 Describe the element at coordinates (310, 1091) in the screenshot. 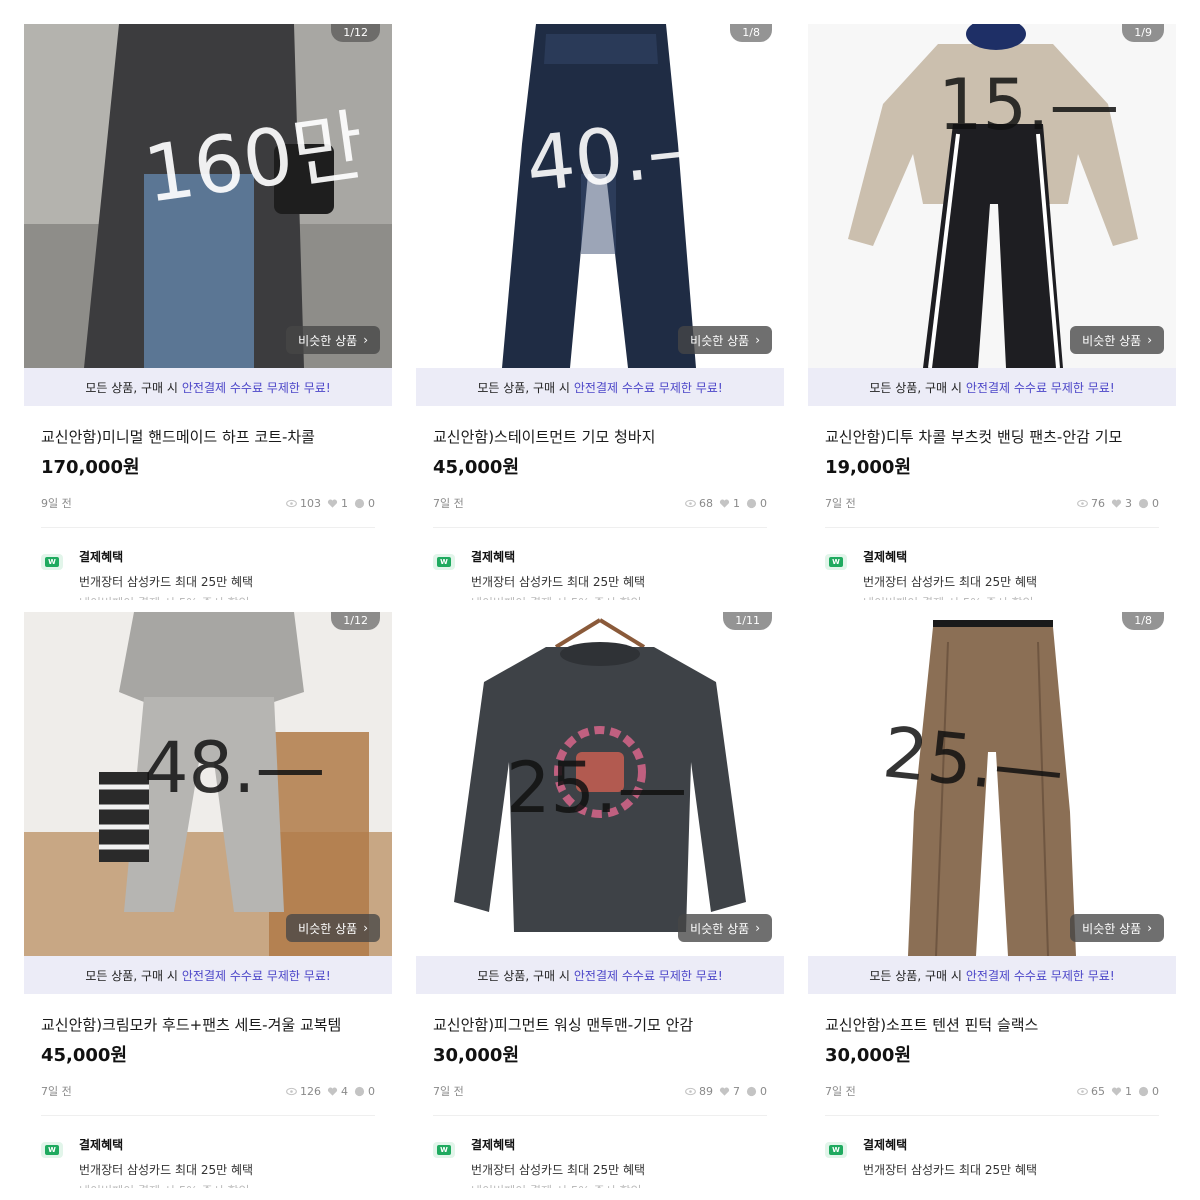

I see `views-count: 126` at that location.